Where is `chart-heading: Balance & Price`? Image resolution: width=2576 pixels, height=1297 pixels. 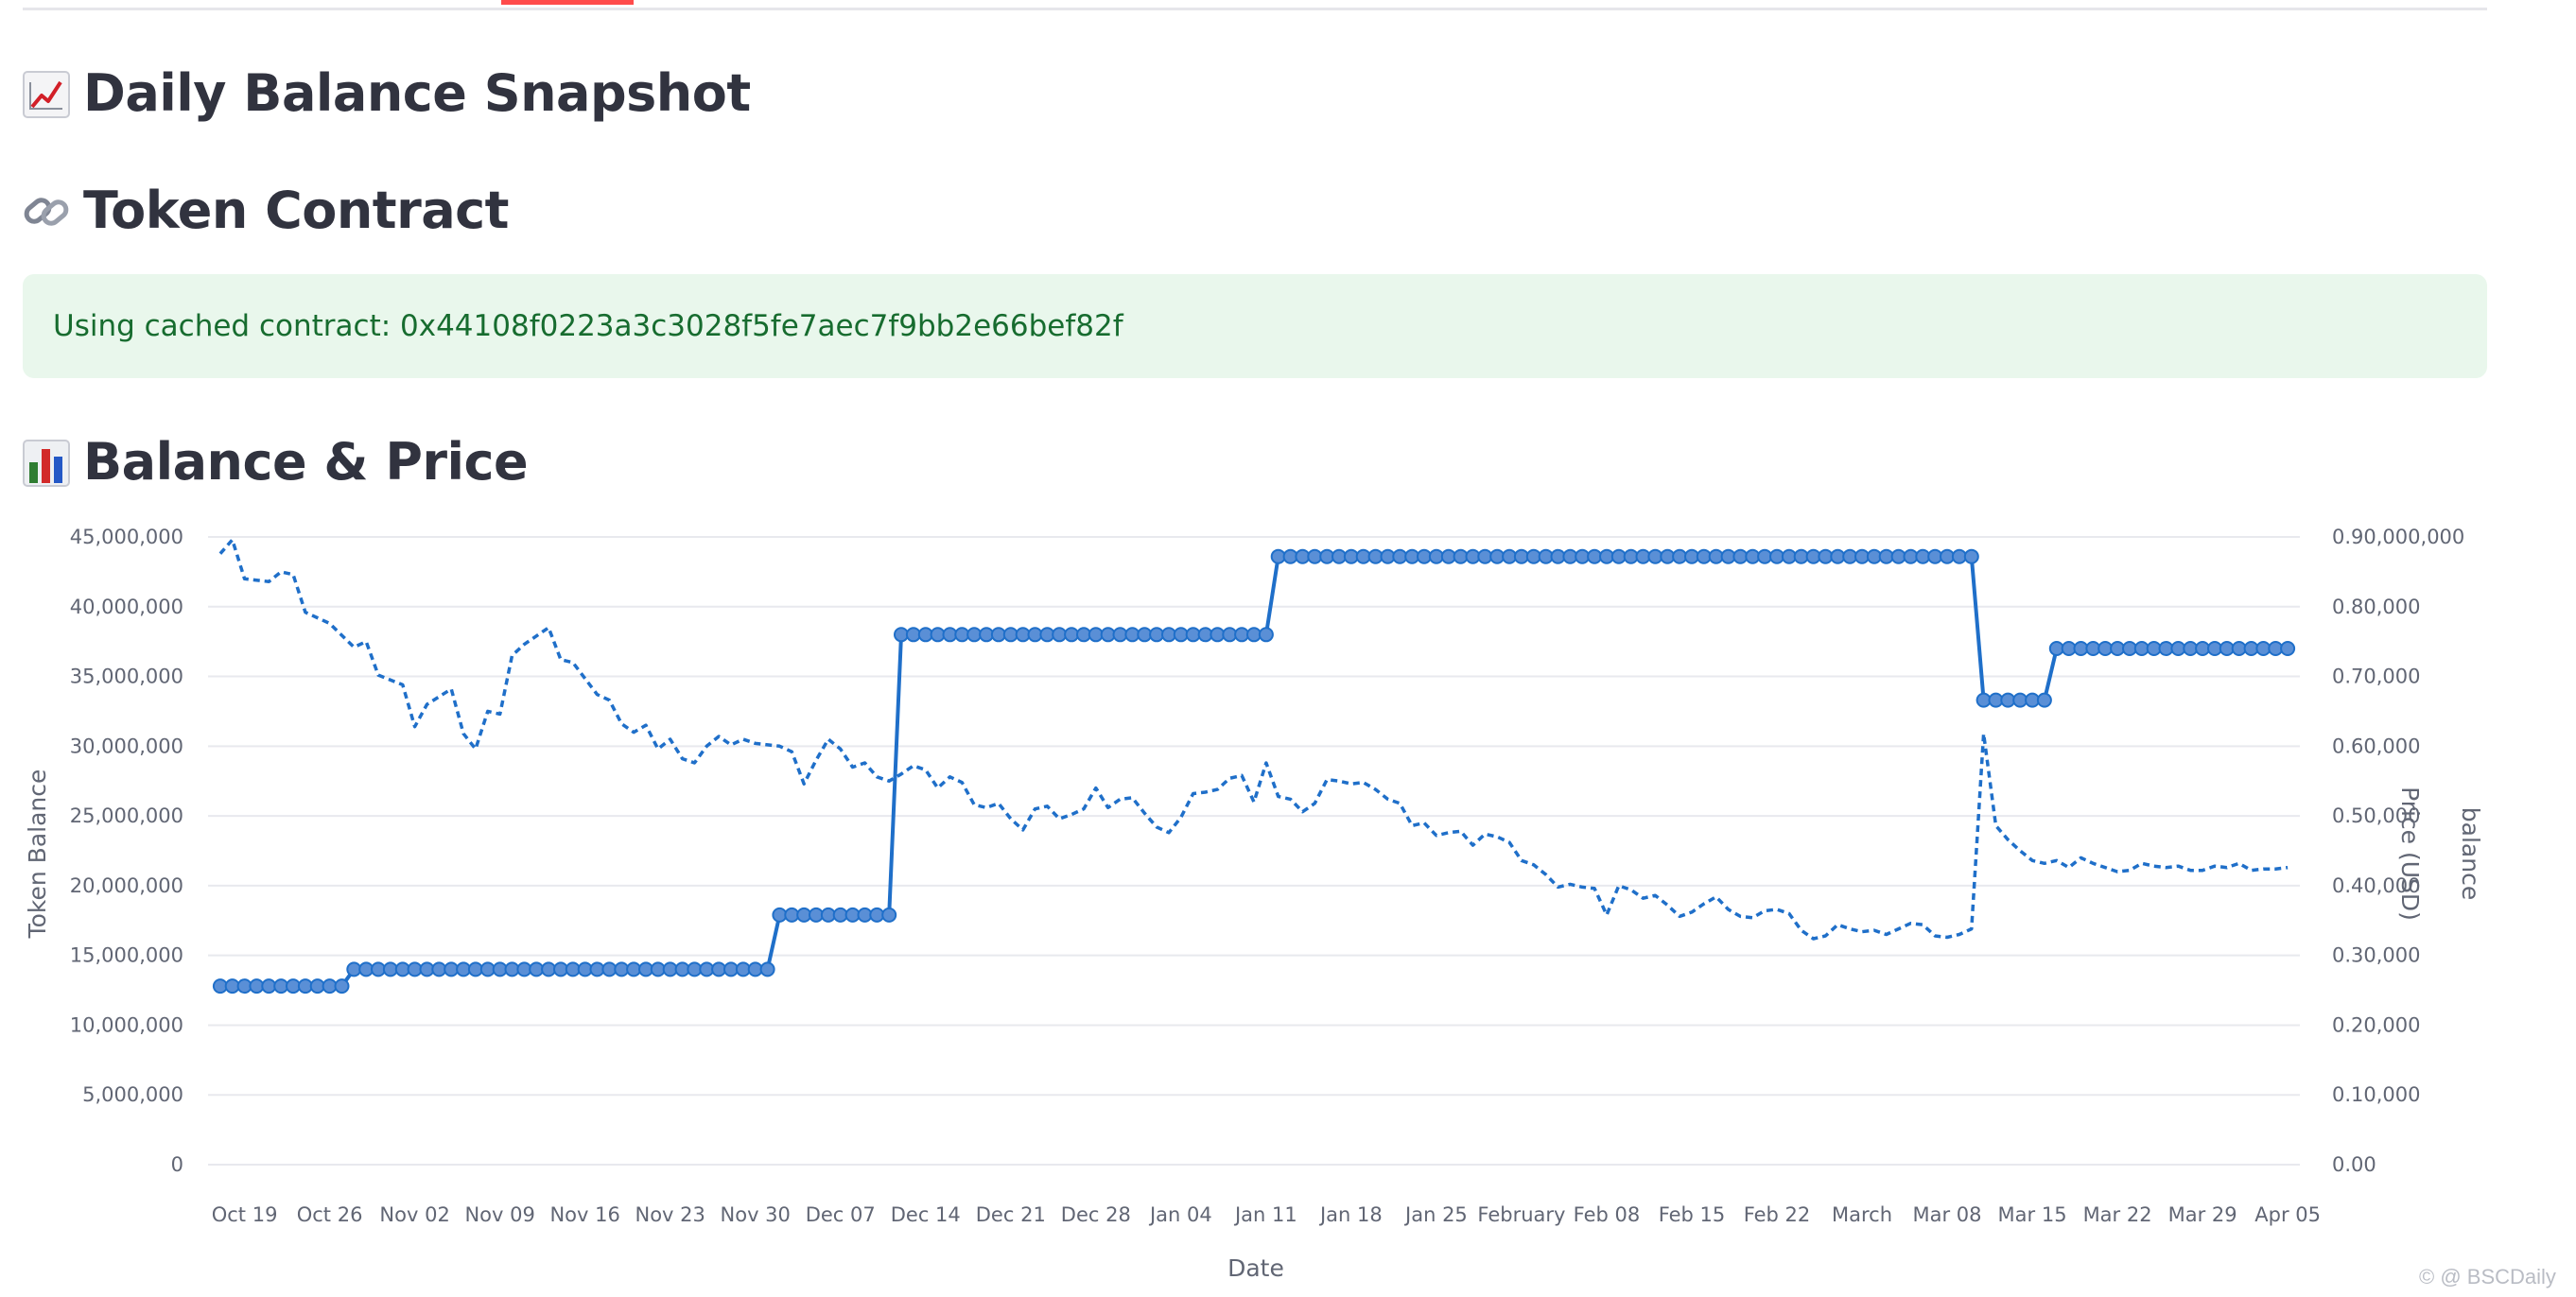
chart-heading: Balance & Price is located at coordinates (276, 462).